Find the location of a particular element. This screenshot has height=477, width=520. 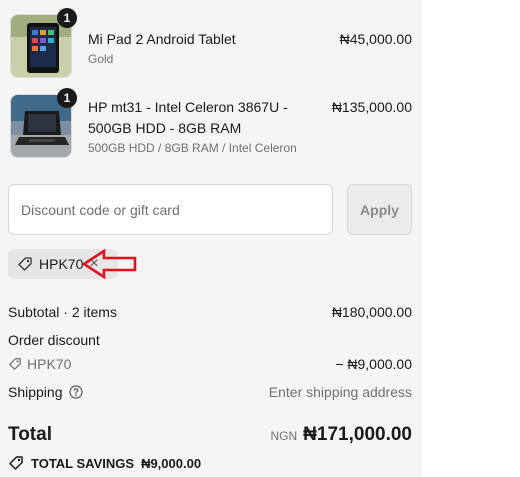

total-currency: NGN is located at coordinates (284, 436).